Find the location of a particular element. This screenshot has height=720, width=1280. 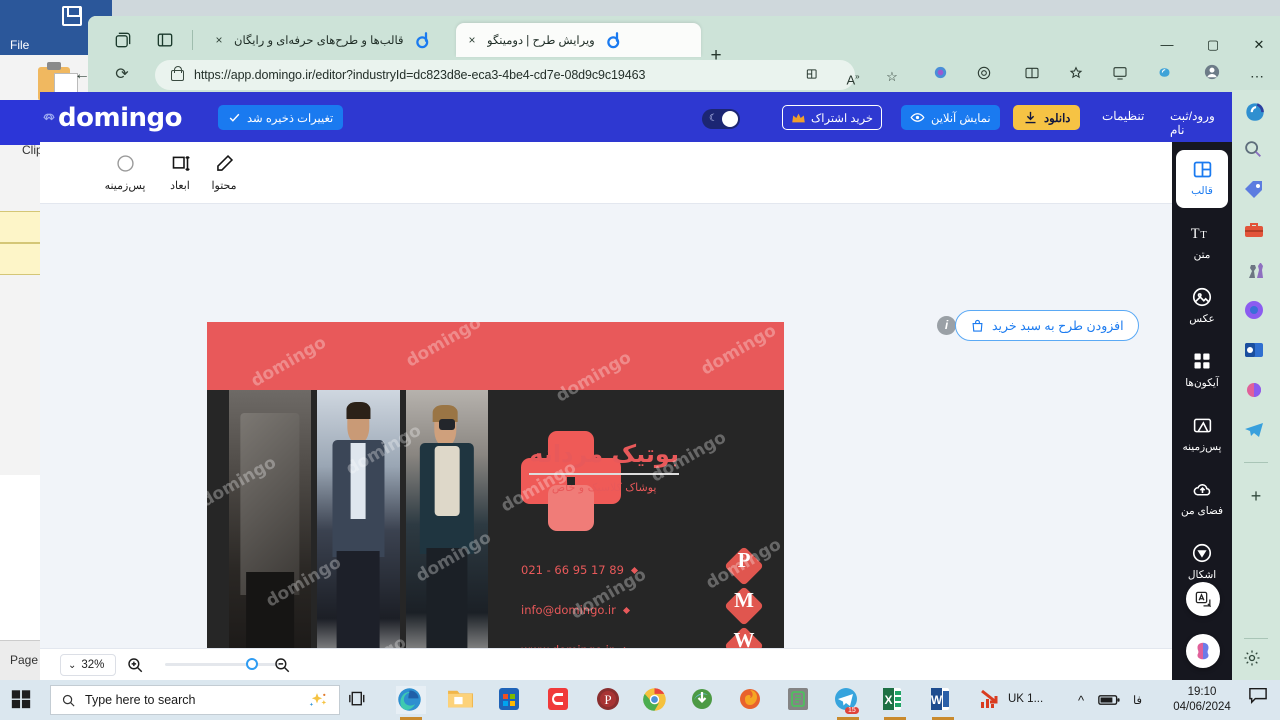

profile-icon is located at coordinates (1212, 76).